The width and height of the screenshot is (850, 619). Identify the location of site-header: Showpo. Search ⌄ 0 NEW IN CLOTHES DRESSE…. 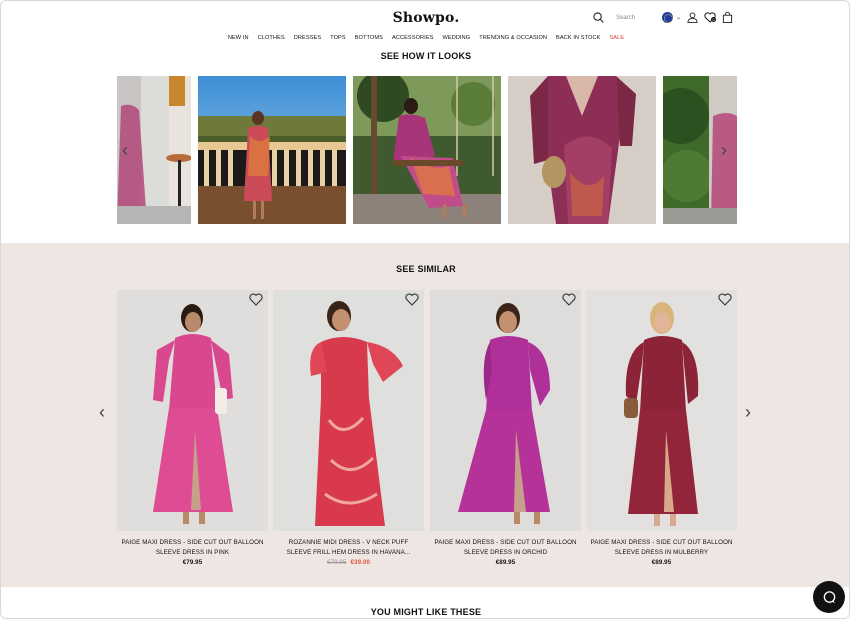
(425, 24).